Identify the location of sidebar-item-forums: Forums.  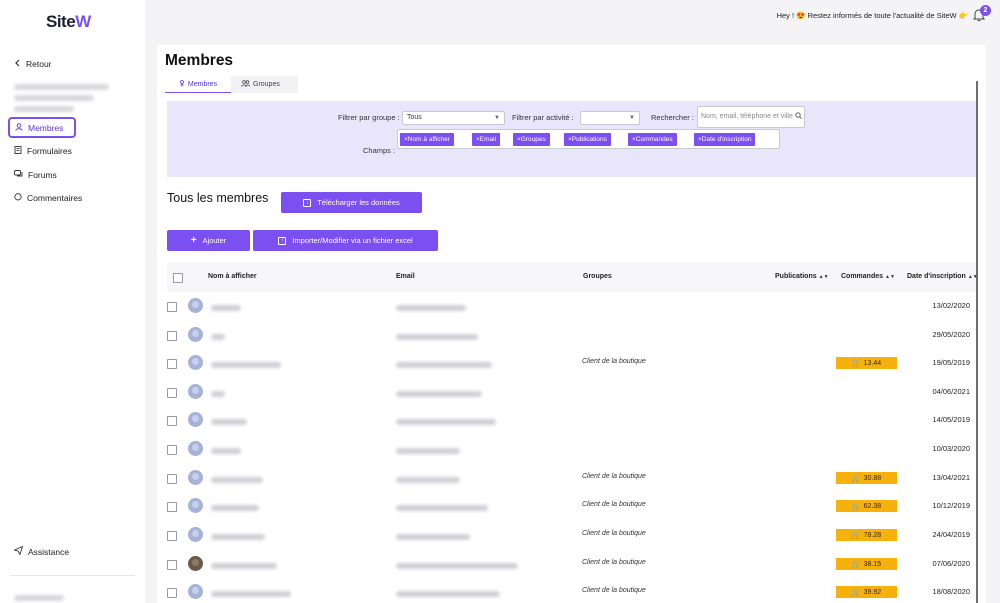
(35, 175).